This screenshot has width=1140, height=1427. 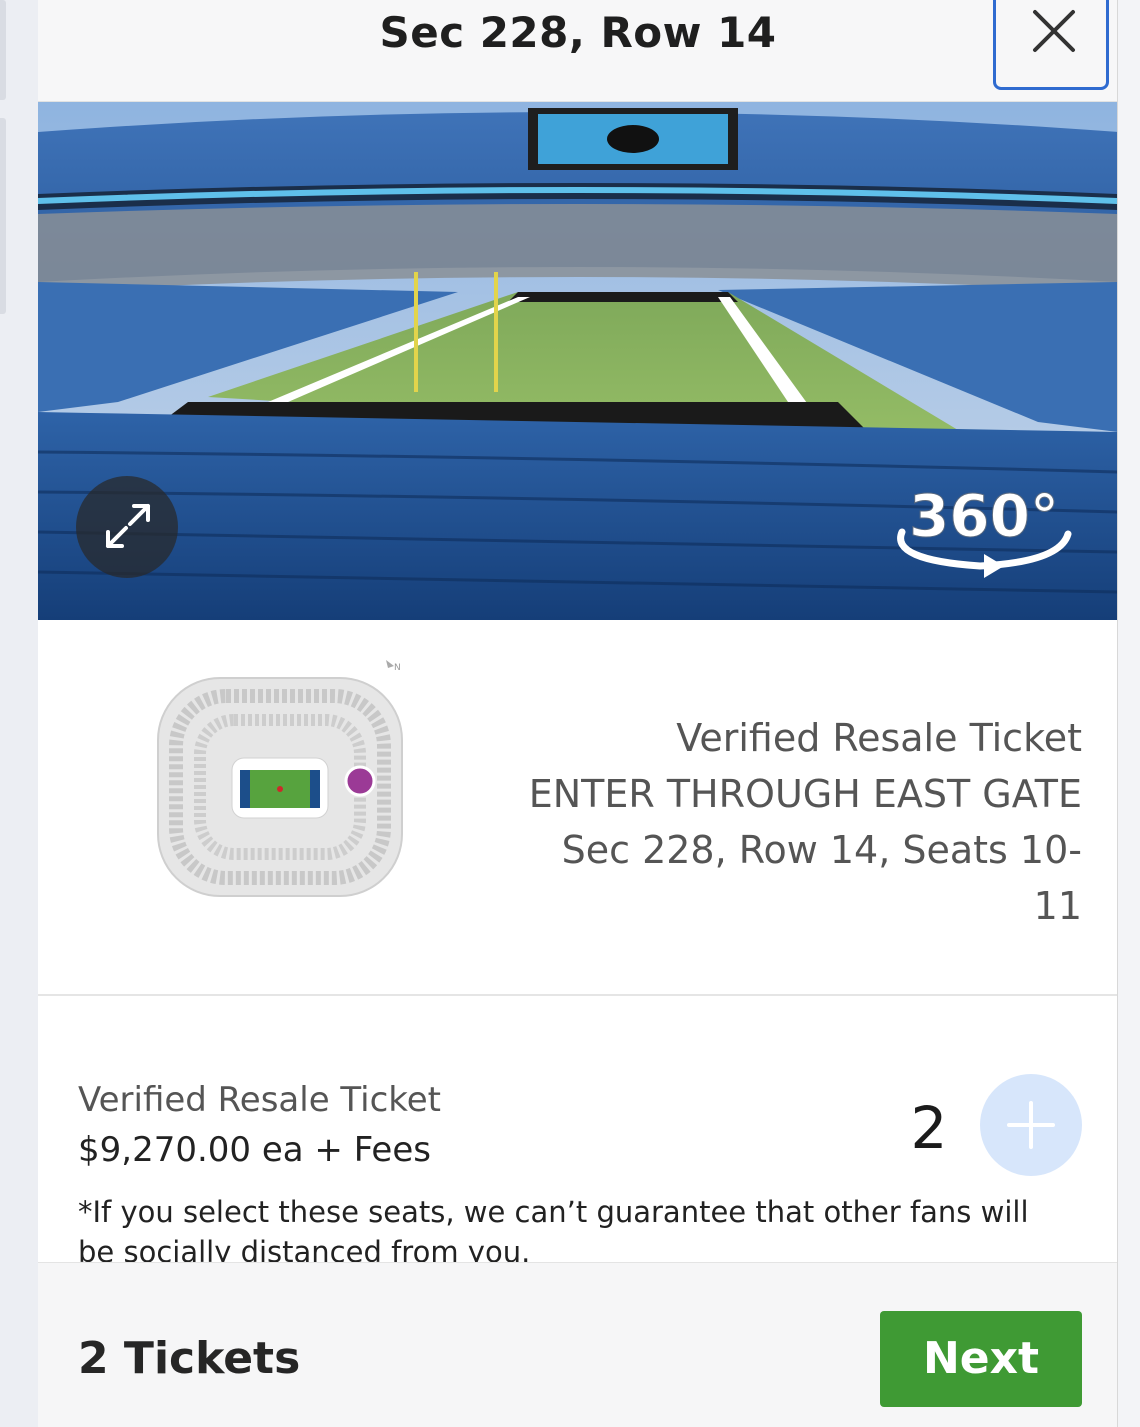 I want to click on seat-entry-note: ENTER THROUGH EAST GATE, so click(x=805, y=794).